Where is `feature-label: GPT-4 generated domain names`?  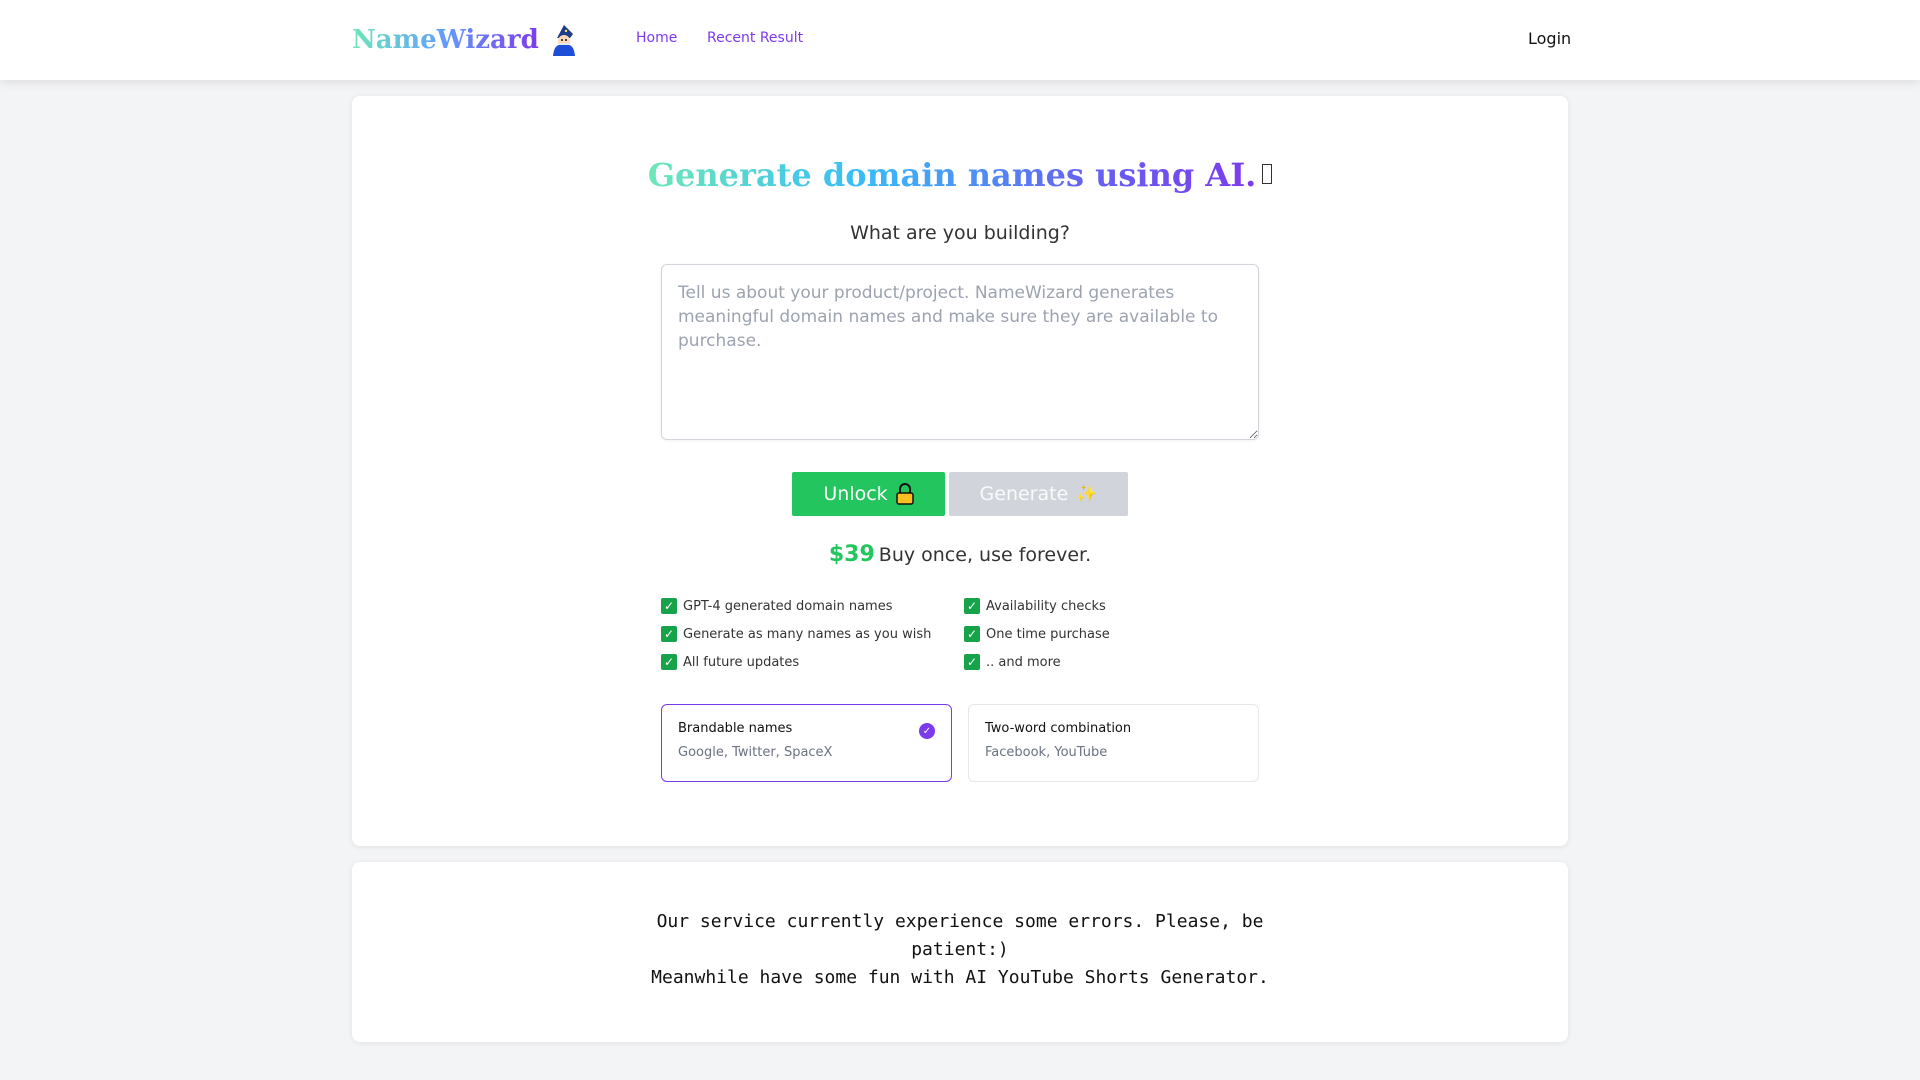
feature-label: GPT-4 generated domain names is located at coordinates (788, 606).